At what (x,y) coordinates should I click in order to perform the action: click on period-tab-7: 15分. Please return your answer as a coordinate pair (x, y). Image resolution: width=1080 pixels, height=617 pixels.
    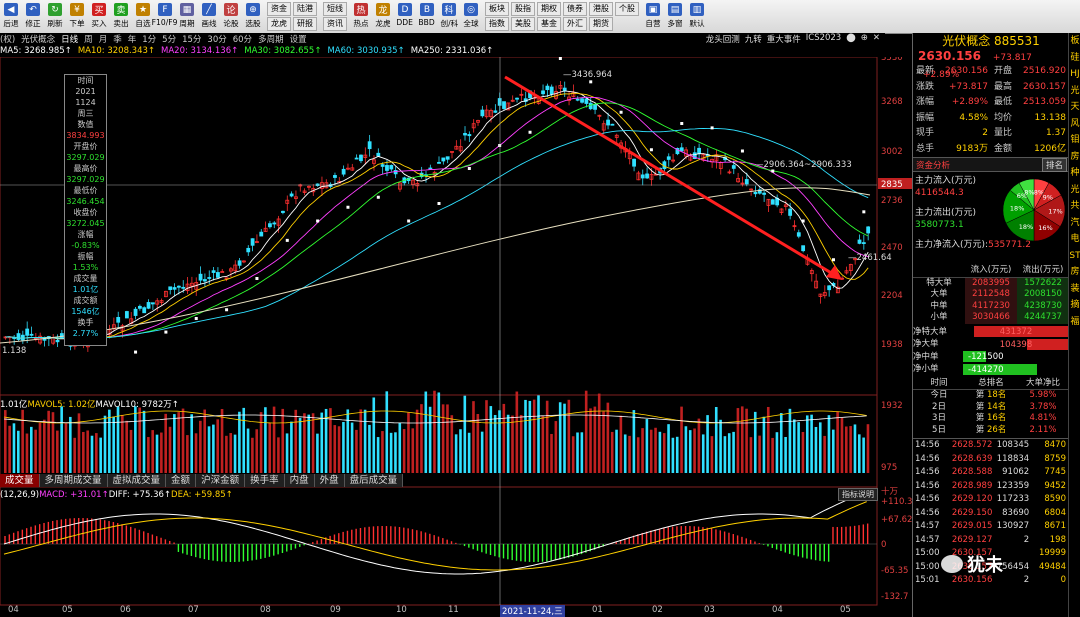
    Looking at the image, I should click on (191, 39).